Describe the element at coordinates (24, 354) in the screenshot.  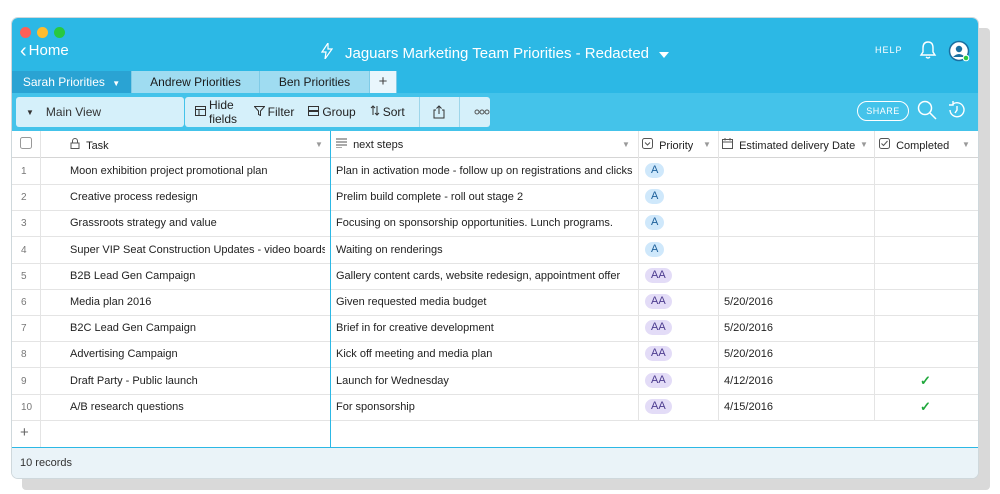
I see `row-number: 8` at that location.